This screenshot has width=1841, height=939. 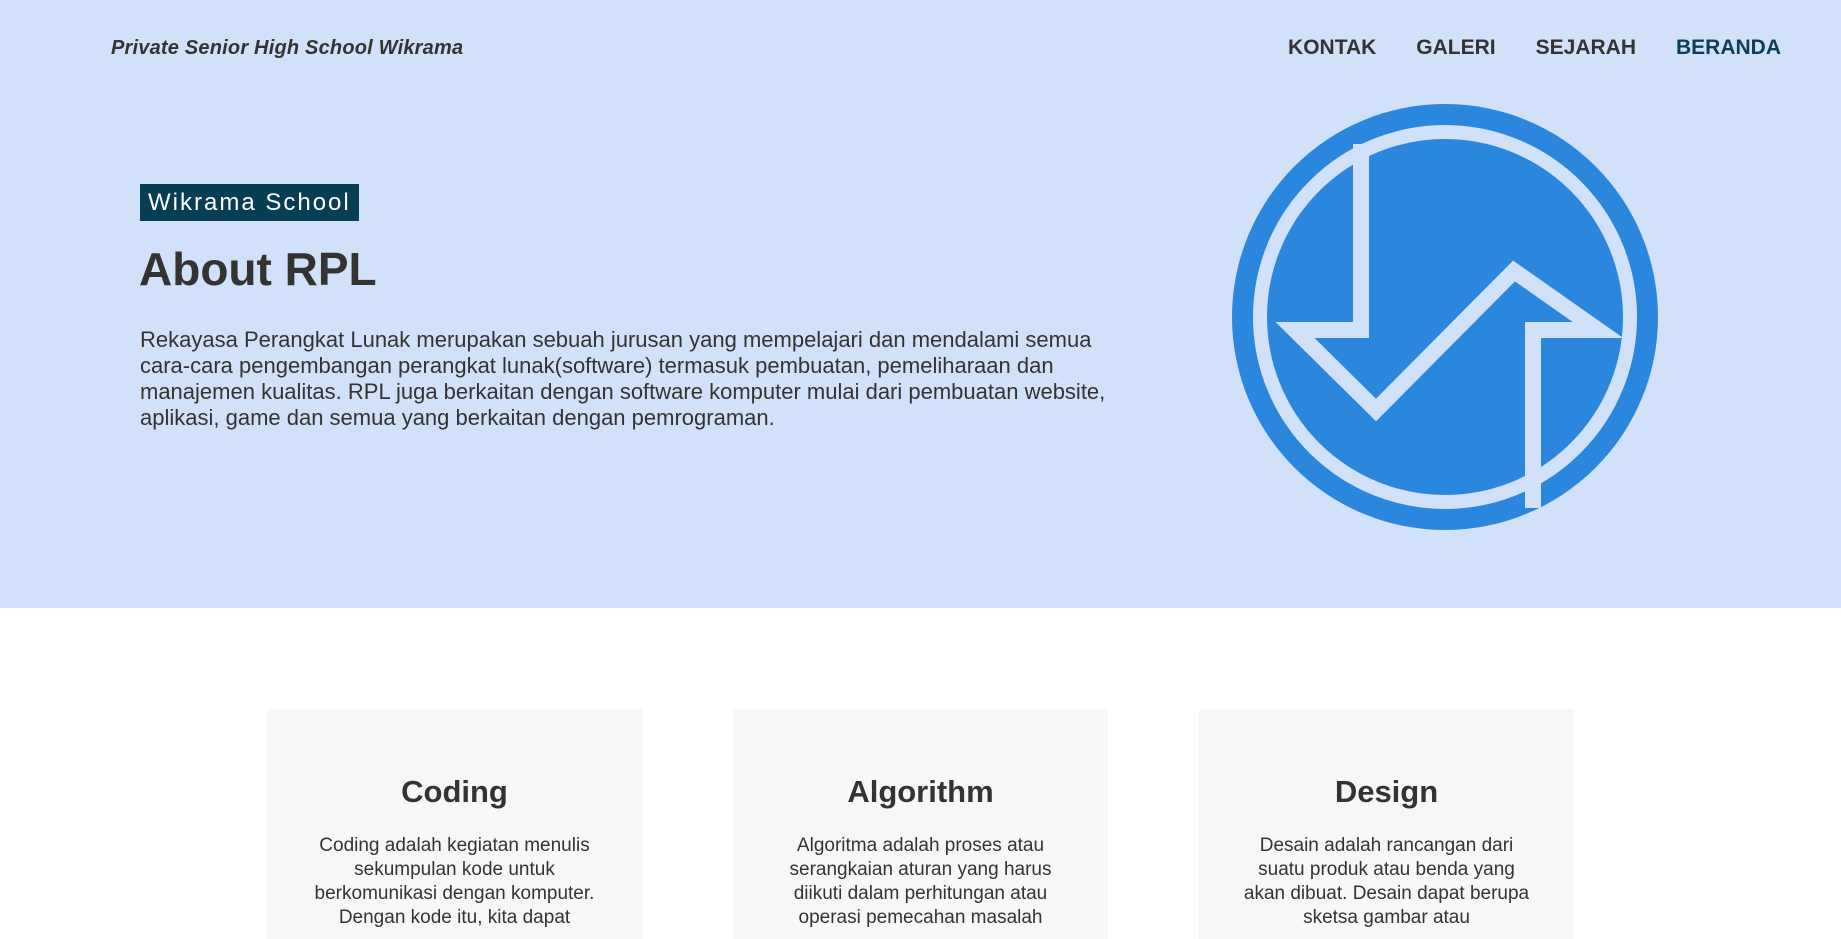 I want to click on page-title: About RPL, so click(x=258, y=269).